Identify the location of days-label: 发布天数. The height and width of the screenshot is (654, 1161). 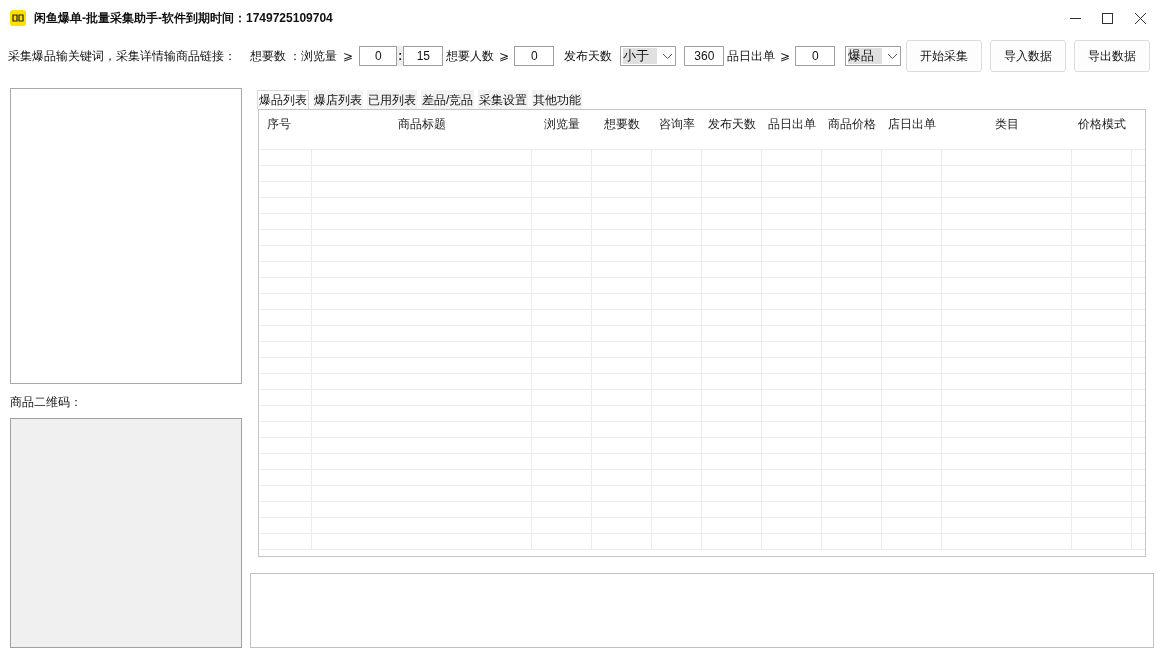
(588, 56).